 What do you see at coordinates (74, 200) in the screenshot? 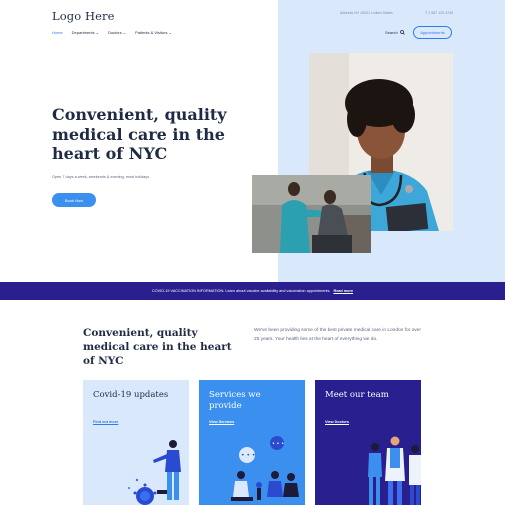
I see `book-now-button: Book Now` at bounding box center [74, 200].